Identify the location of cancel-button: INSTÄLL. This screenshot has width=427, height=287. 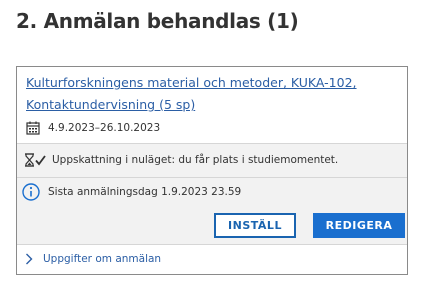
(255, 225).